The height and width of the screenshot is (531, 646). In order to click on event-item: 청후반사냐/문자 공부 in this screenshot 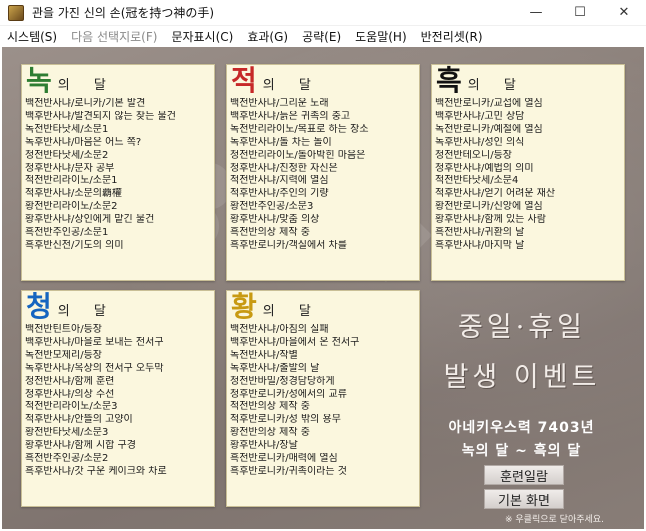, I will do `click(118, 169)`.